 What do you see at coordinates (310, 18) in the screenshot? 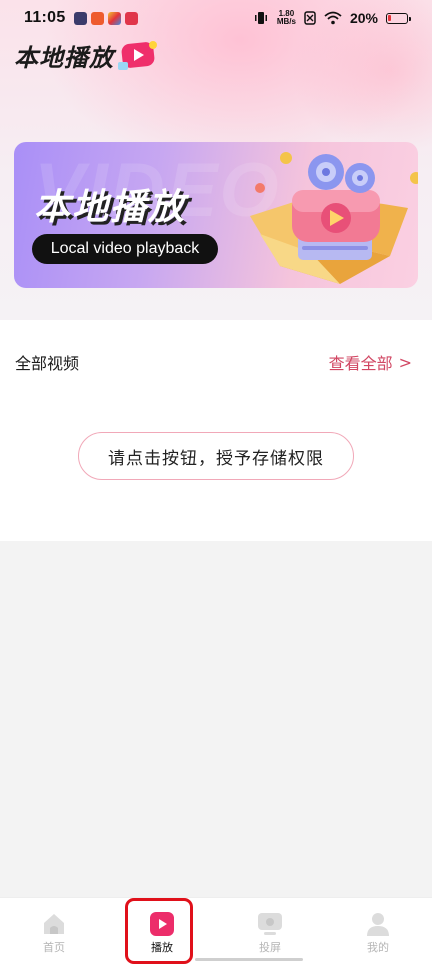
I see `sim-off-icon` at bounding box center [310, 18].